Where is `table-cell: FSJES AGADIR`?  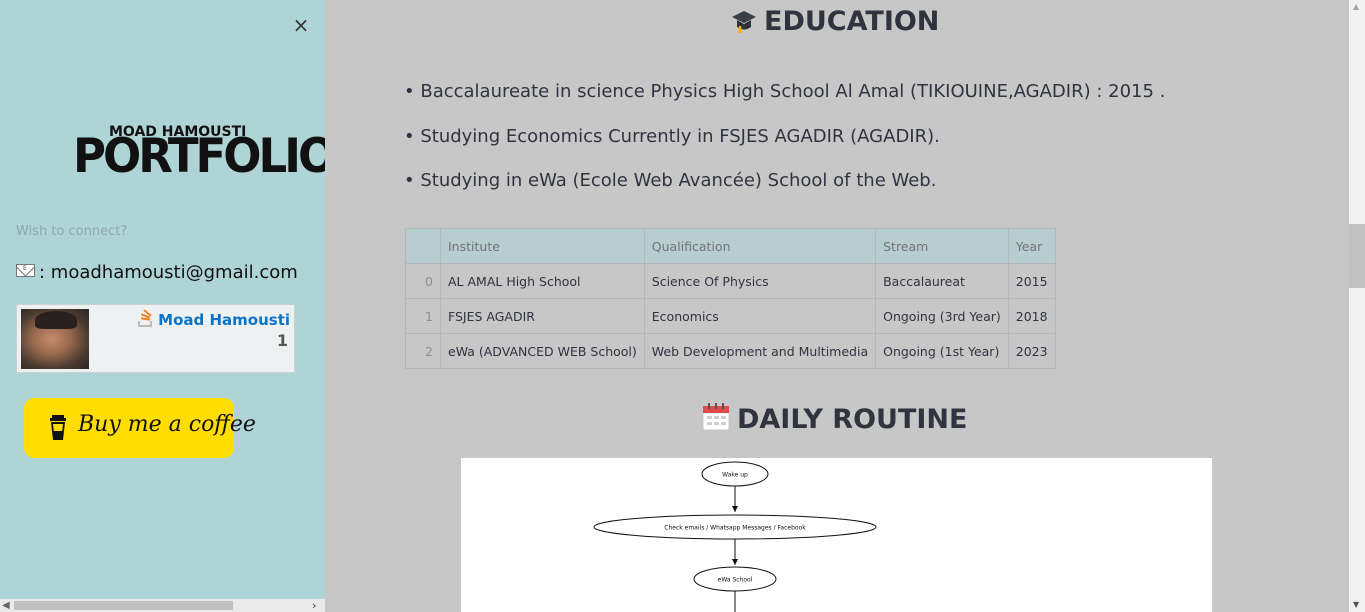
table-cell: FSJES AGADIR is located at coordinates (542, 316).